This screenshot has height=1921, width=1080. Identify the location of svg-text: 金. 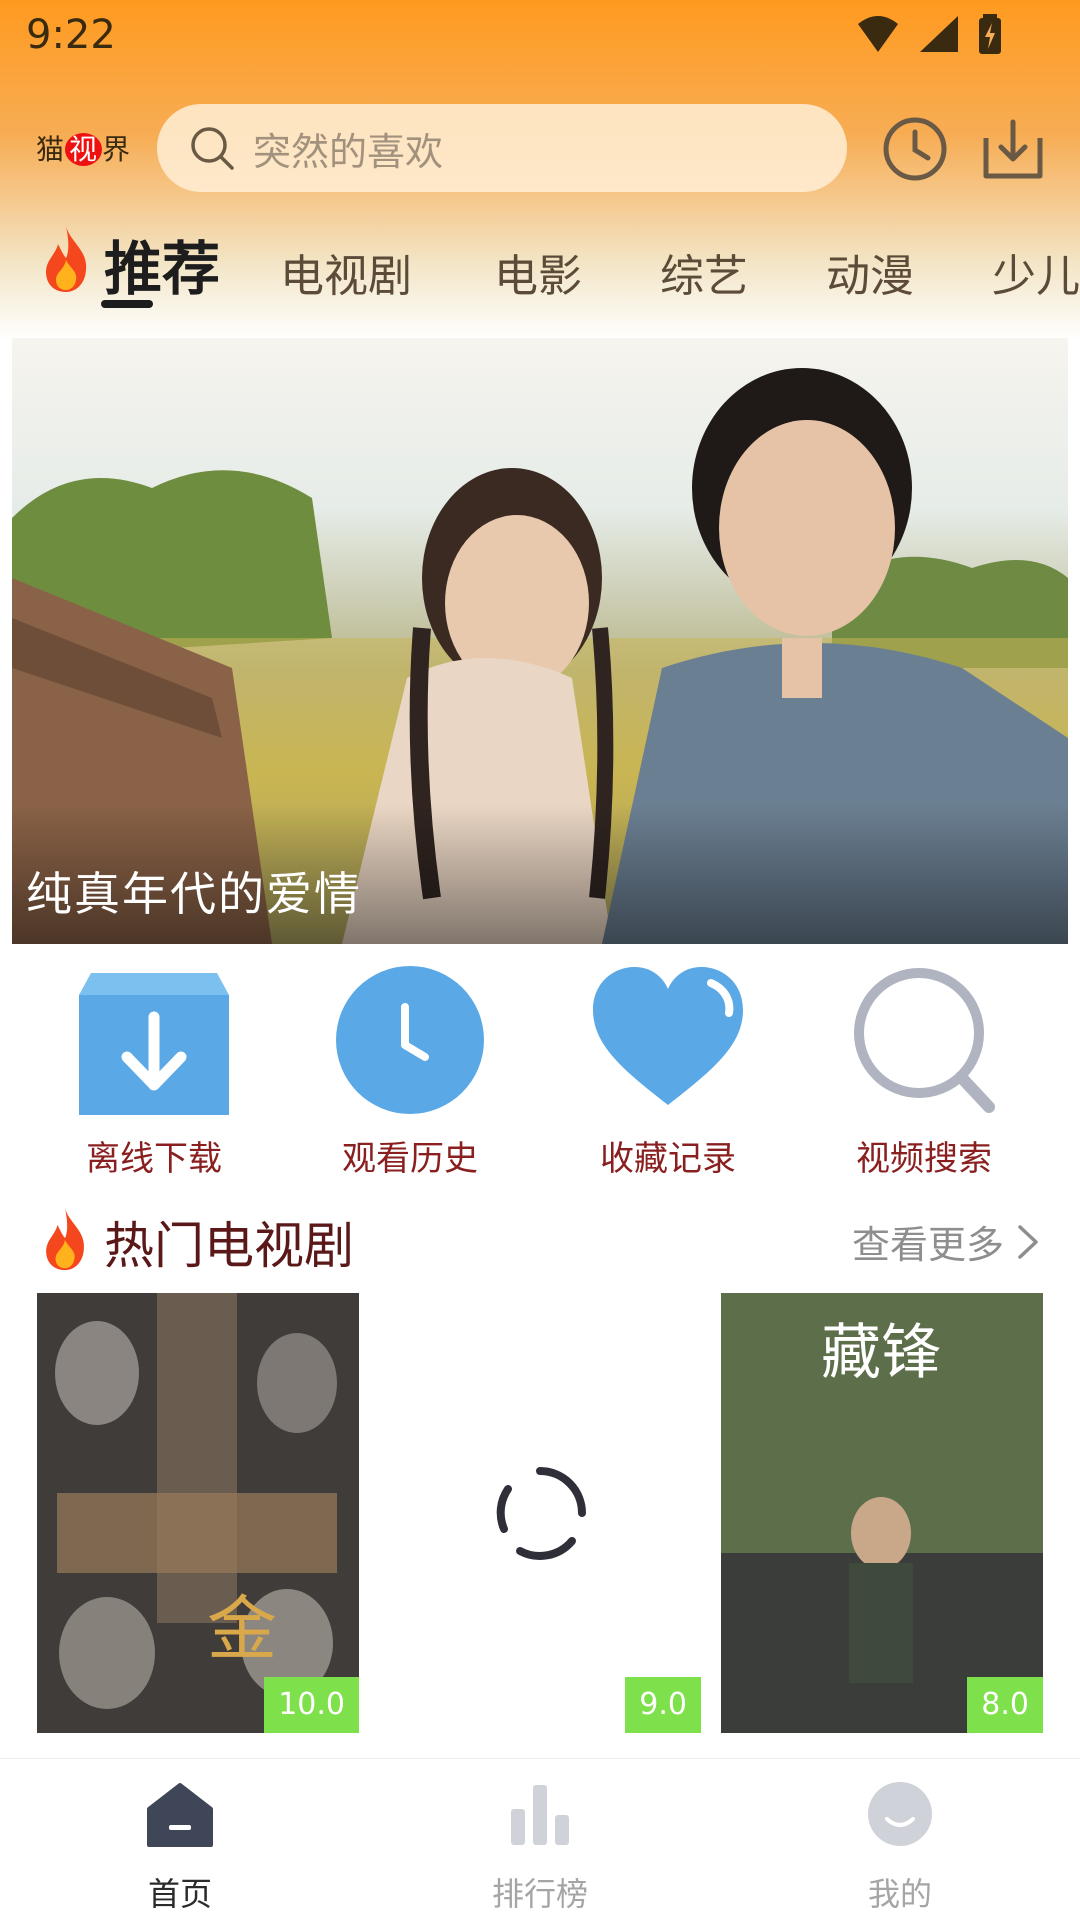
(242, 1629).